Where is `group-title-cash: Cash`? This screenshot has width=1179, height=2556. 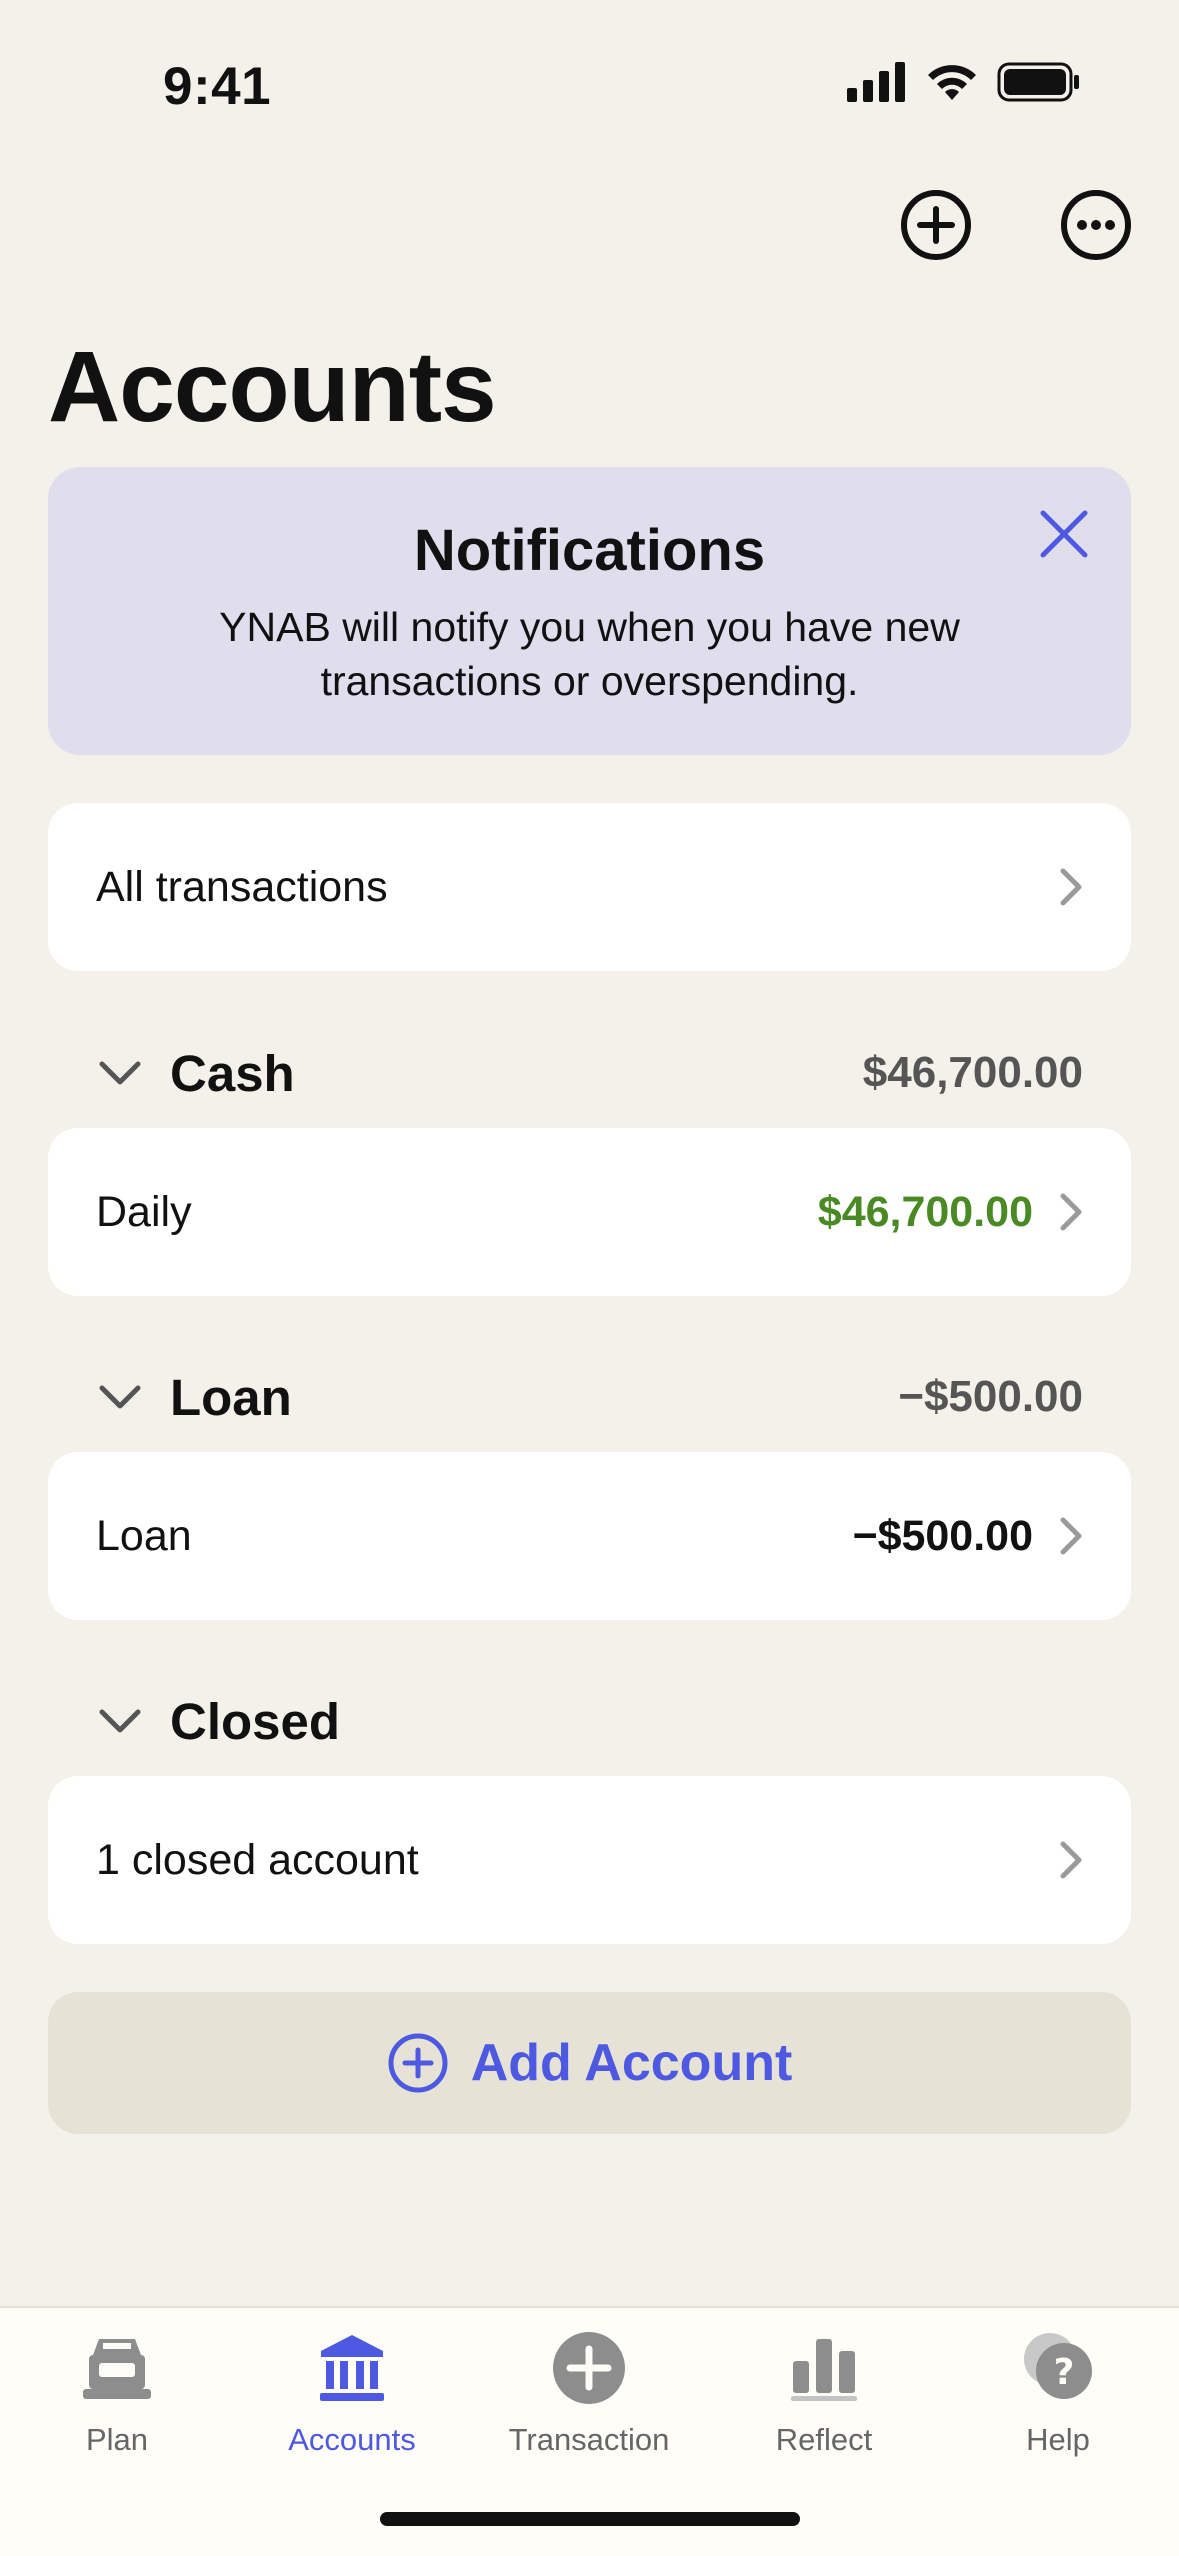
group-title-cash: Cash is located at coordinates (232, 1073).